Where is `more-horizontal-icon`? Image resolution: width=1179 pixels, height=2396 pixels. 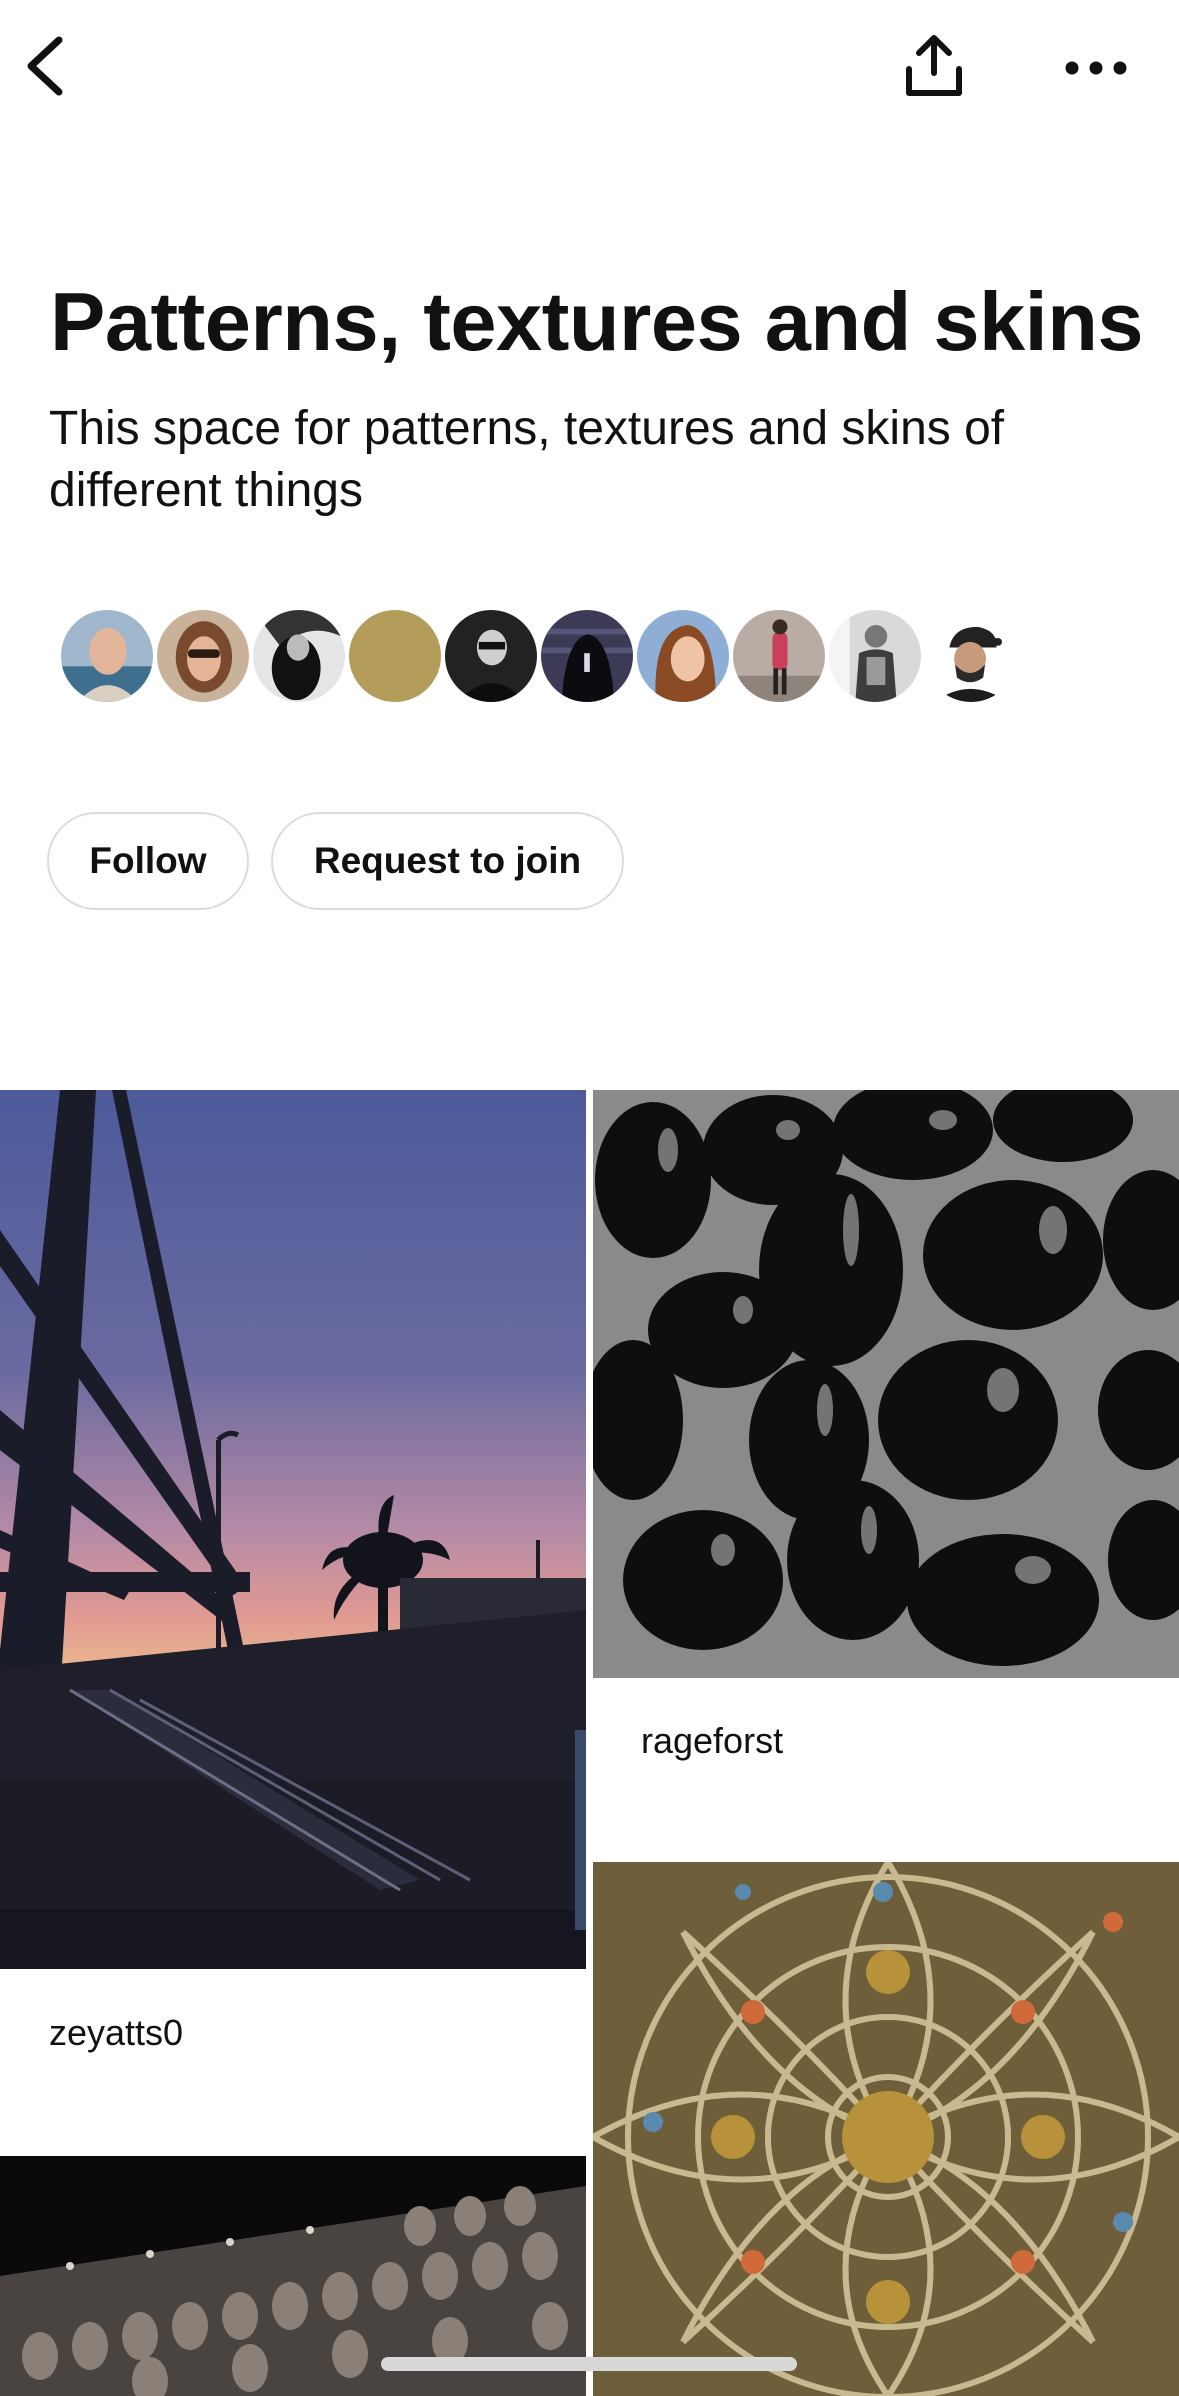
more-horizontal-icon is located at coordinates (1096, 68).